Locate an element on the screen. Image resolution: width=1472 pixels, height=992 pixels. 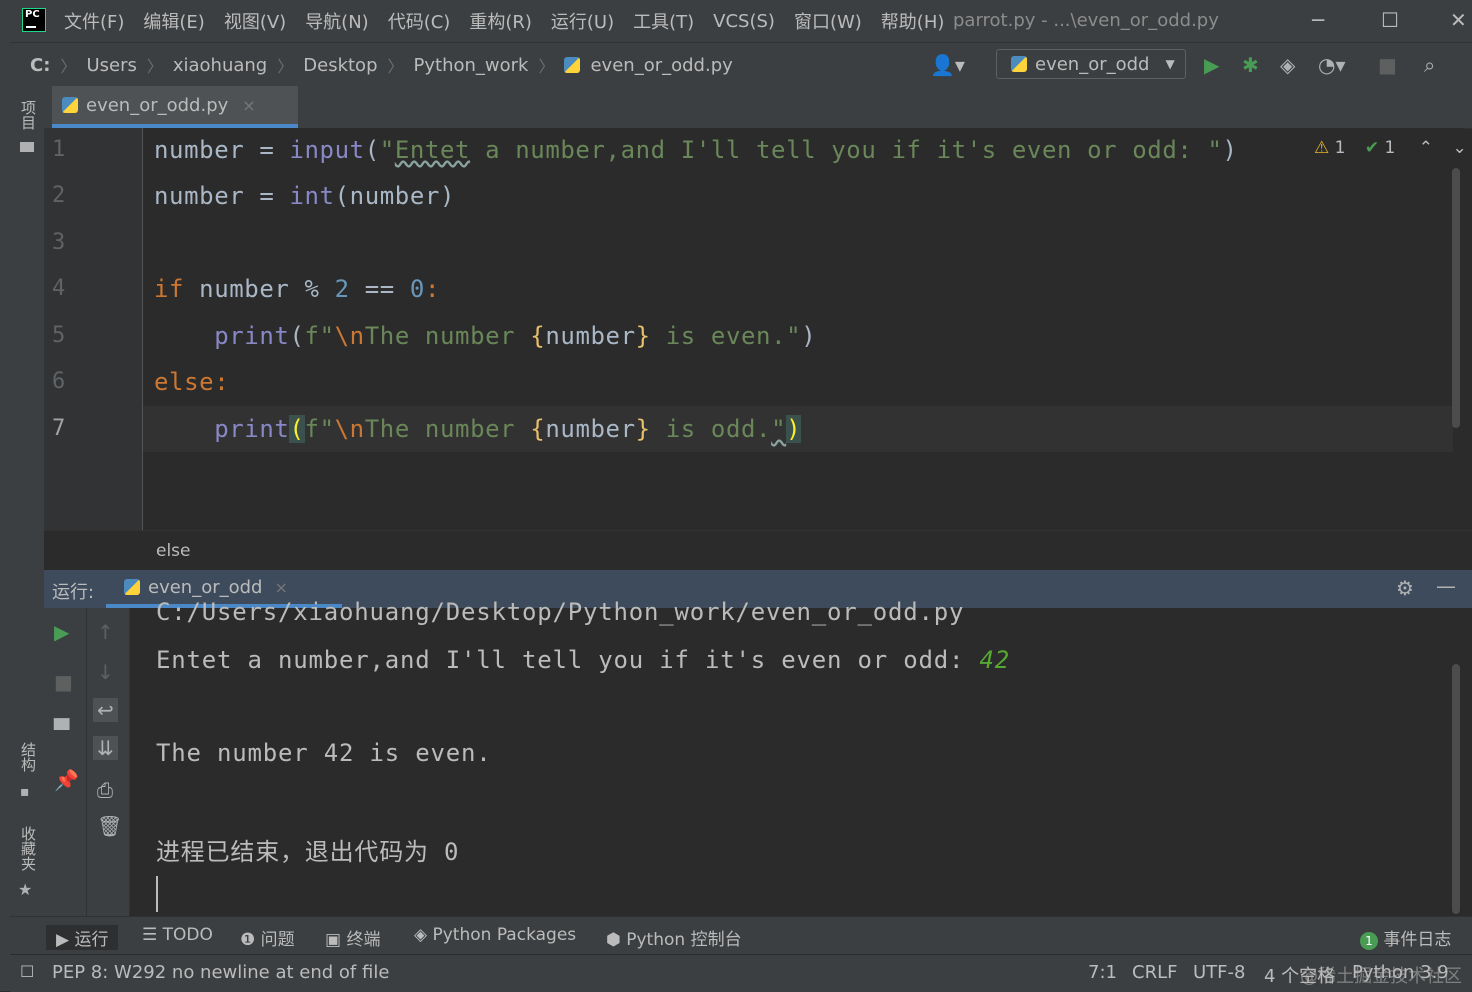
caret-position: 7:1 is located at coordinates (1102, 972).